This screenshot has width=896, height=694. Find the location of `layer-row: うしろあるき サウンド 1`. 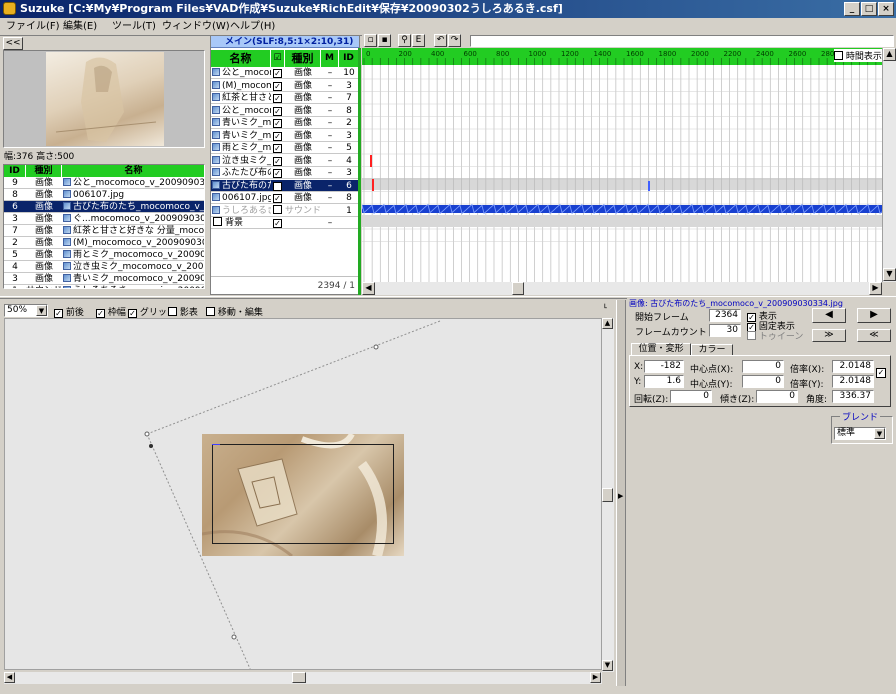

layer-row: うしろあるき サウンド 1 is located at coordinates (285, 210).